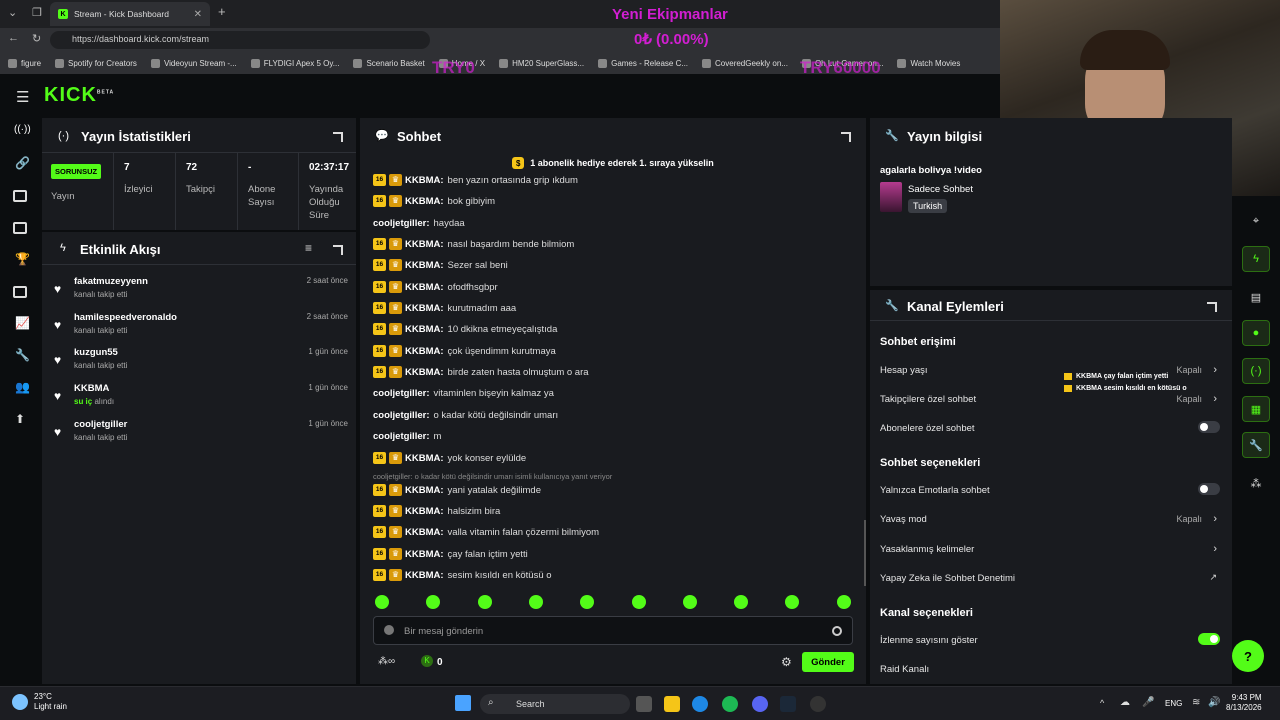 The image size is (1280, 720). Describe the element at coordinates (1256, 371) in the screenshot. I see `broadcast-icon: (·)` at that location.